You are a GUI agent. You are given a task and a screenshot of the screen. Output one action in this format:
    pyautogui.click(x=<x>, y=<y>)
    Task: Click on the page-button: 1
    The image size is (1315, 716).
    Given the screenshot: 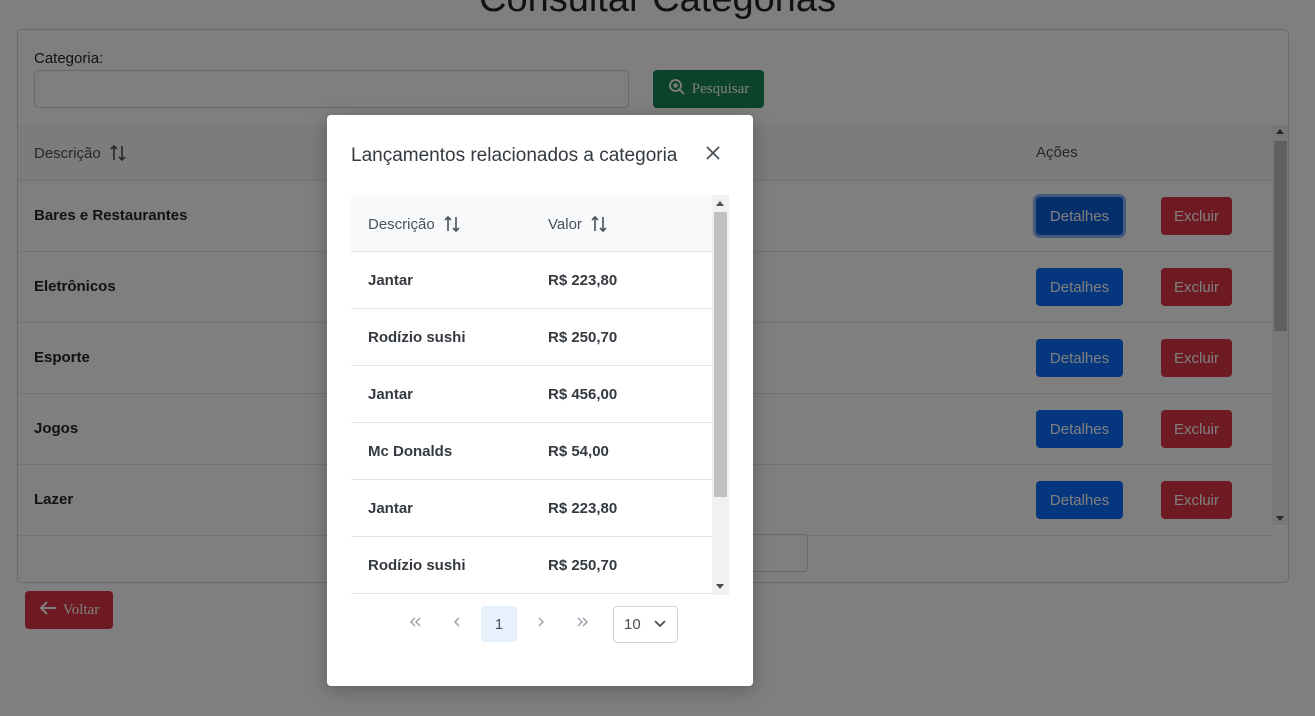 What is the action you would take?
    pyautogui.click(x=499, y=624)
    